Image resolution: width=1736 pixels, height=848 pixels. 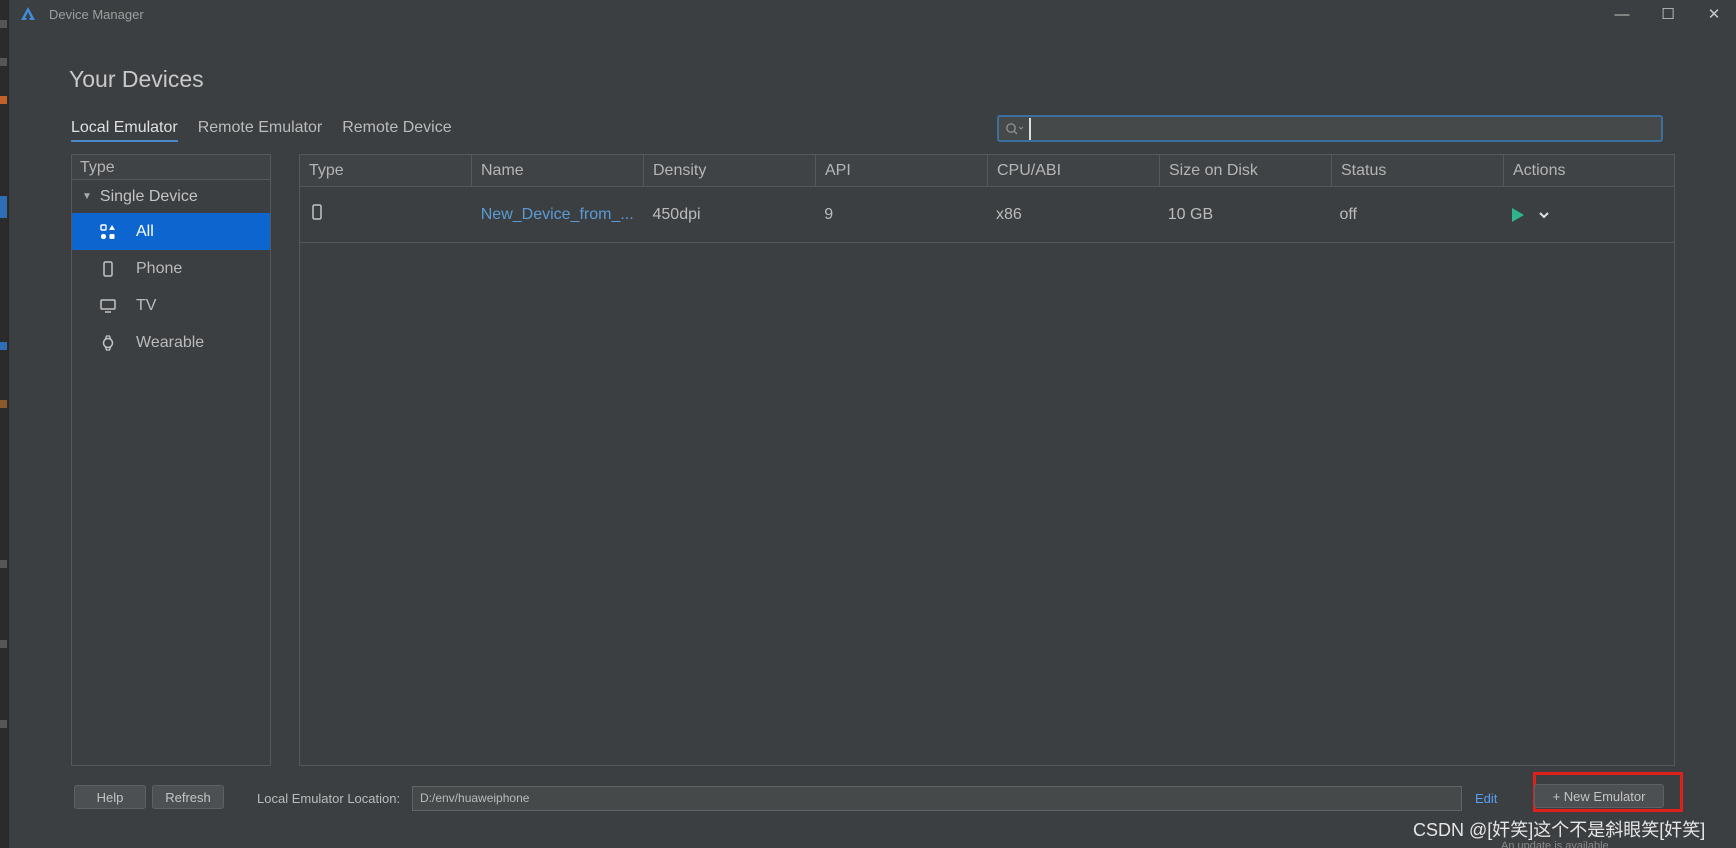 I want to click on close-icon: ✕, so click(x=1714, y=14).